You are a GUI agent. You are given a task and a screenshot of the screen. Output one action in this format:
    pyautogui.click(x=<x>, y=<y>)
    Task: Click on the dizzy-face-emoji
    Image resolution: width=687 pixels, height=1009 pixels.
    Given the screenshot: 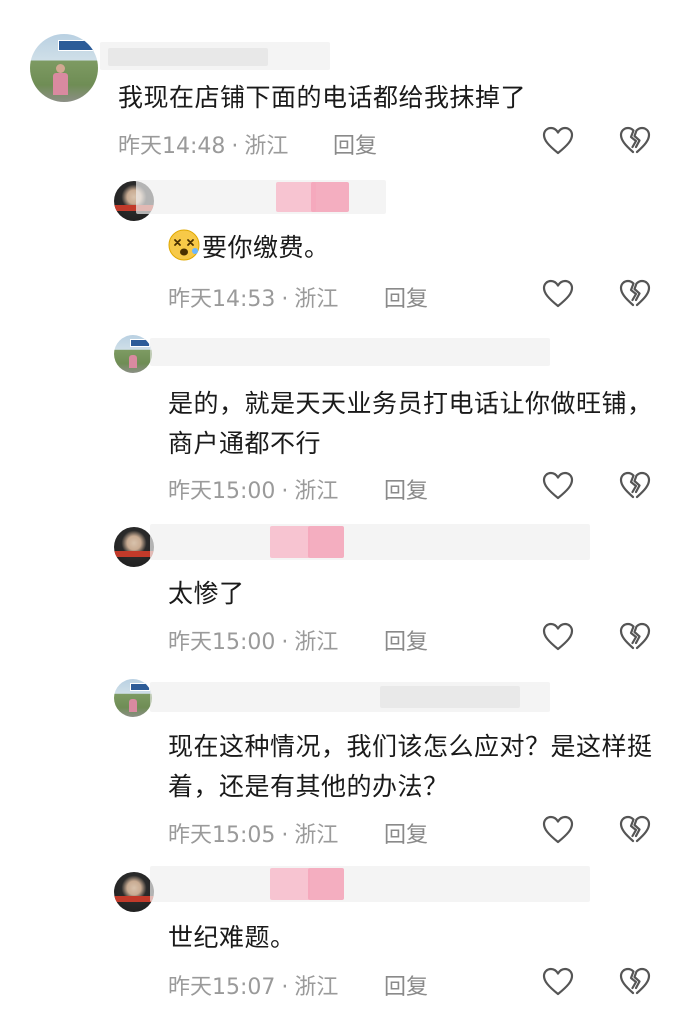 What is the action you would take?
    pyautogui.click(x=184, y=245)
    